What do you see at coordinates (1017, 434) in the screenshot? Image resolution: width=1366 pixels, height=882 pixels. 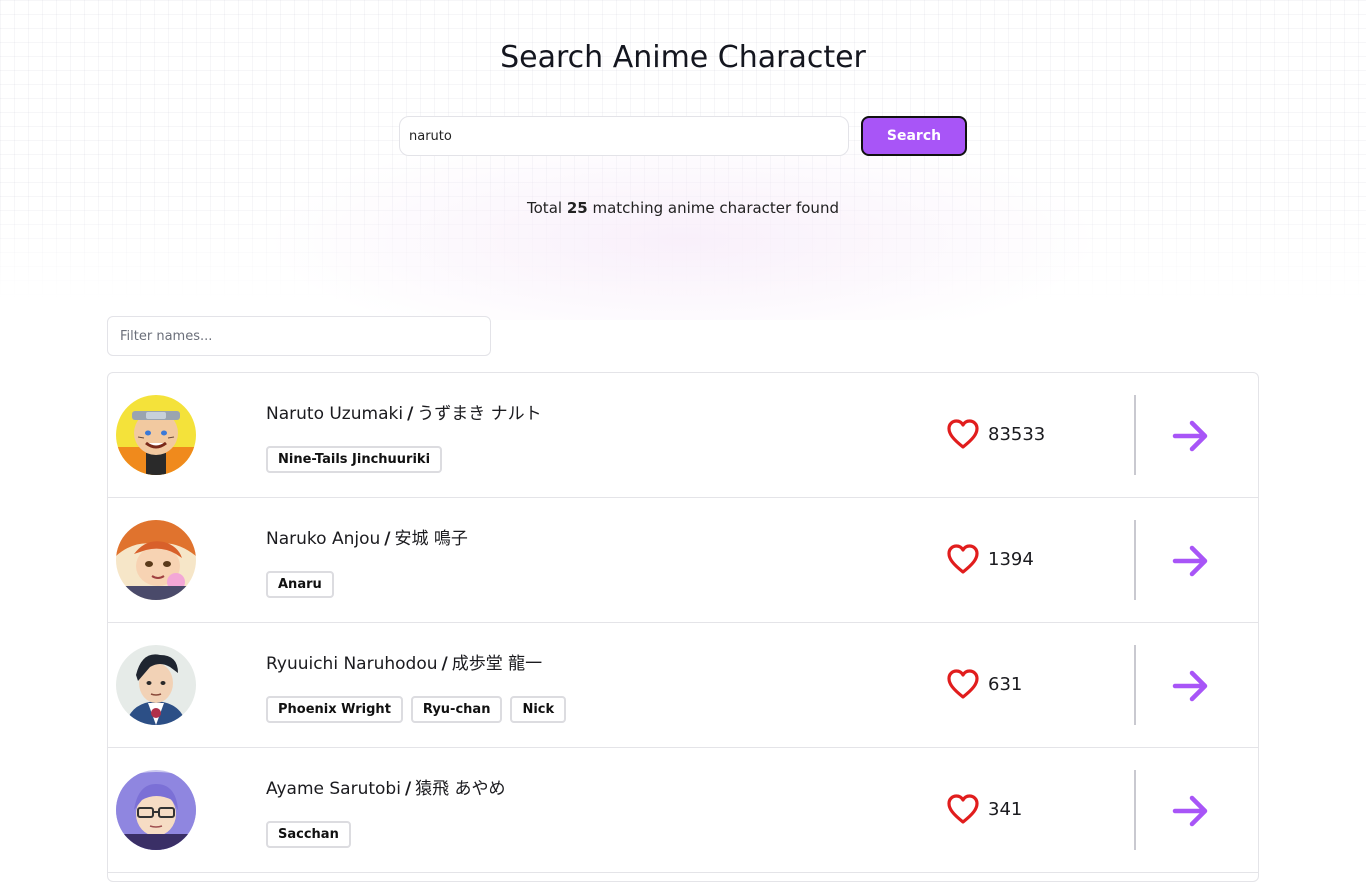 I see `favorites-count: 83533` at bounding box center [1017, 434].